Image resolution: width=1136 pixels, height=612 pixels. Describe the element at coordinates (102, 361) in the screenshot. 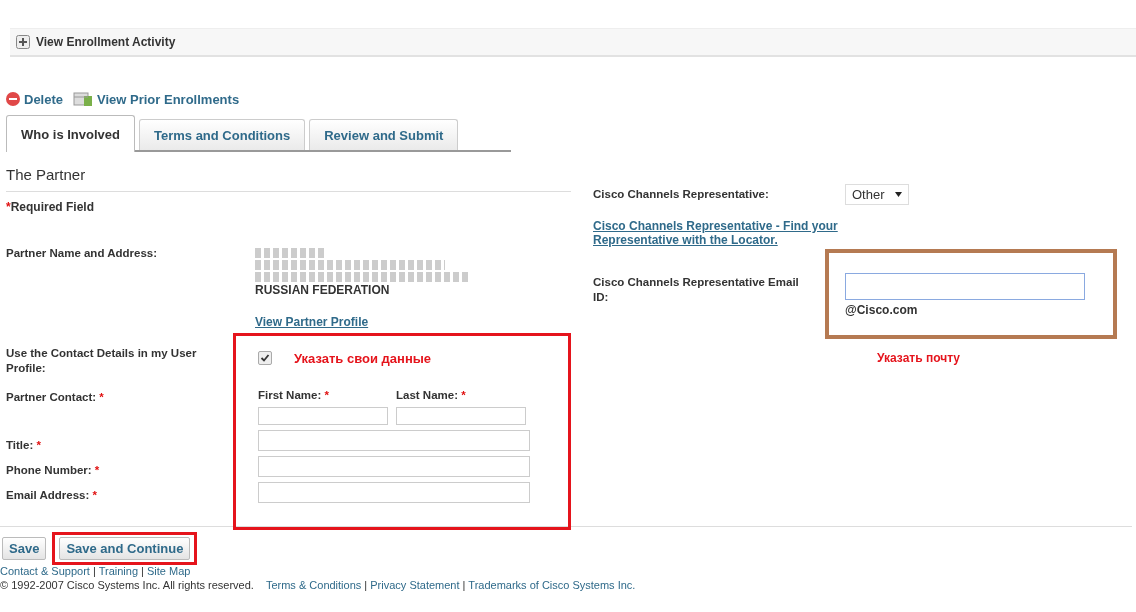

I see `field-label: Use the Contact Details in my User Profile:` at that location.